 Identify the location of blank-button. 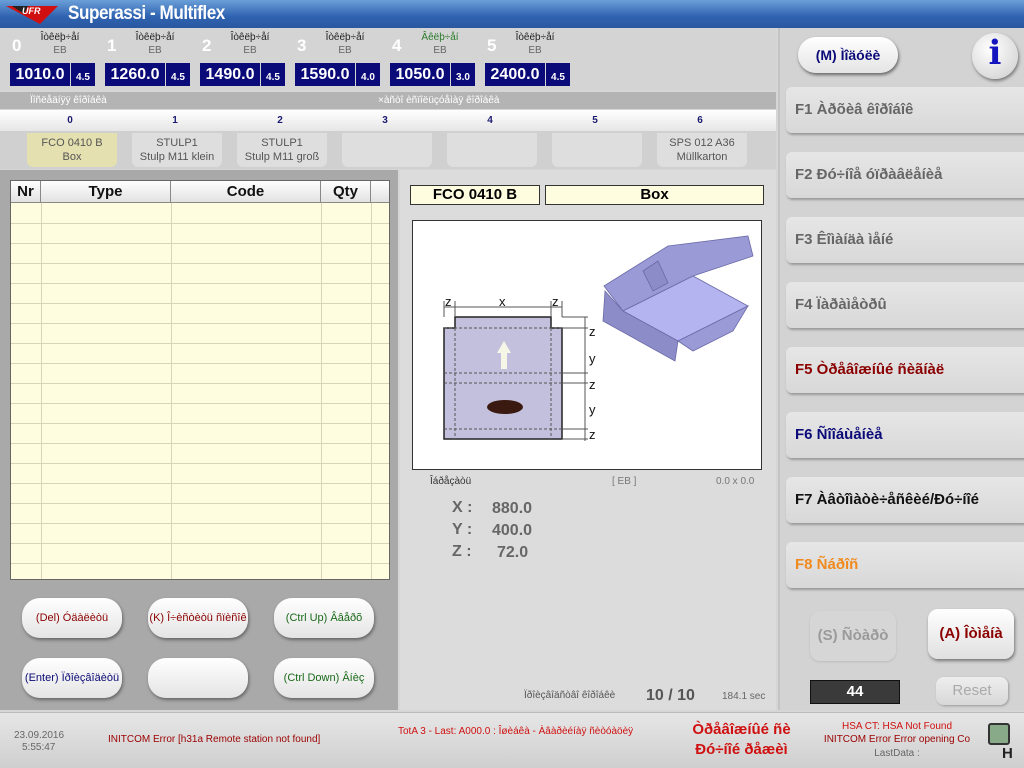
(198, 678).